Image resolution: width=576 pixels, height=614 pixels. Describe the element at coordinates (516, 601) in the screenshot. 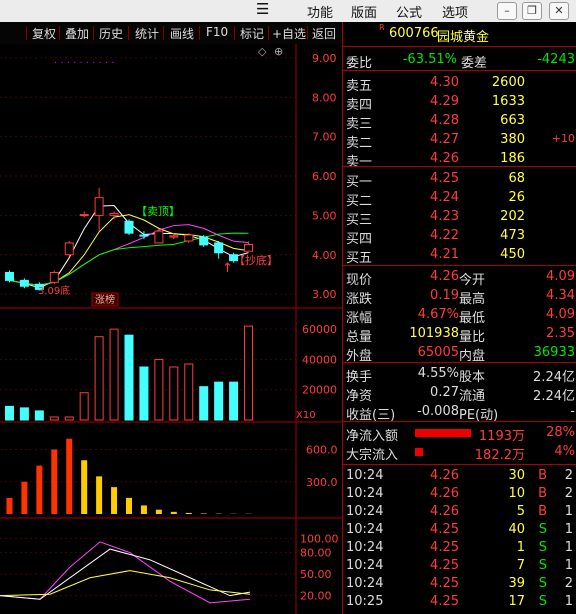

I see `tick-volume: 17` at that location.